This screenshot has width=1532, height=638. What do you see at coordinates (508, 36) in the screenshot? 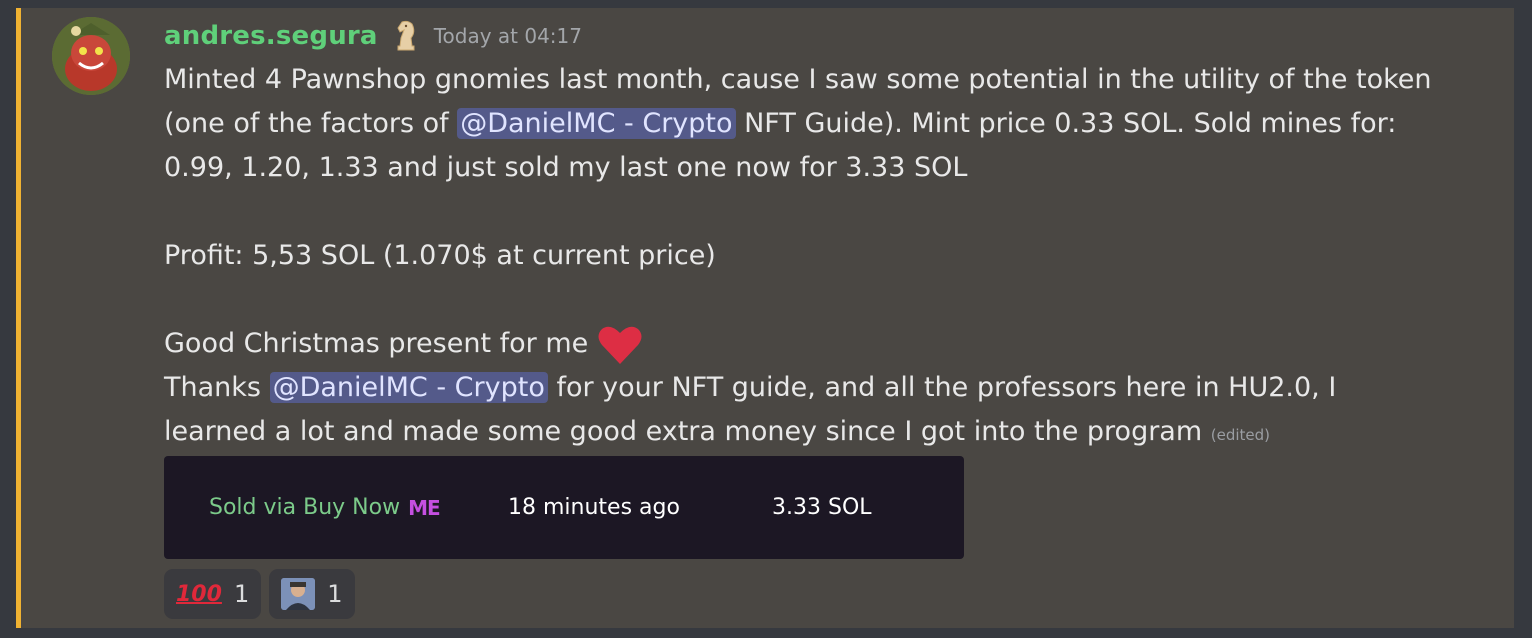
I see `message-timestamp: Today at 04:17` at bounding box center [508, 36].